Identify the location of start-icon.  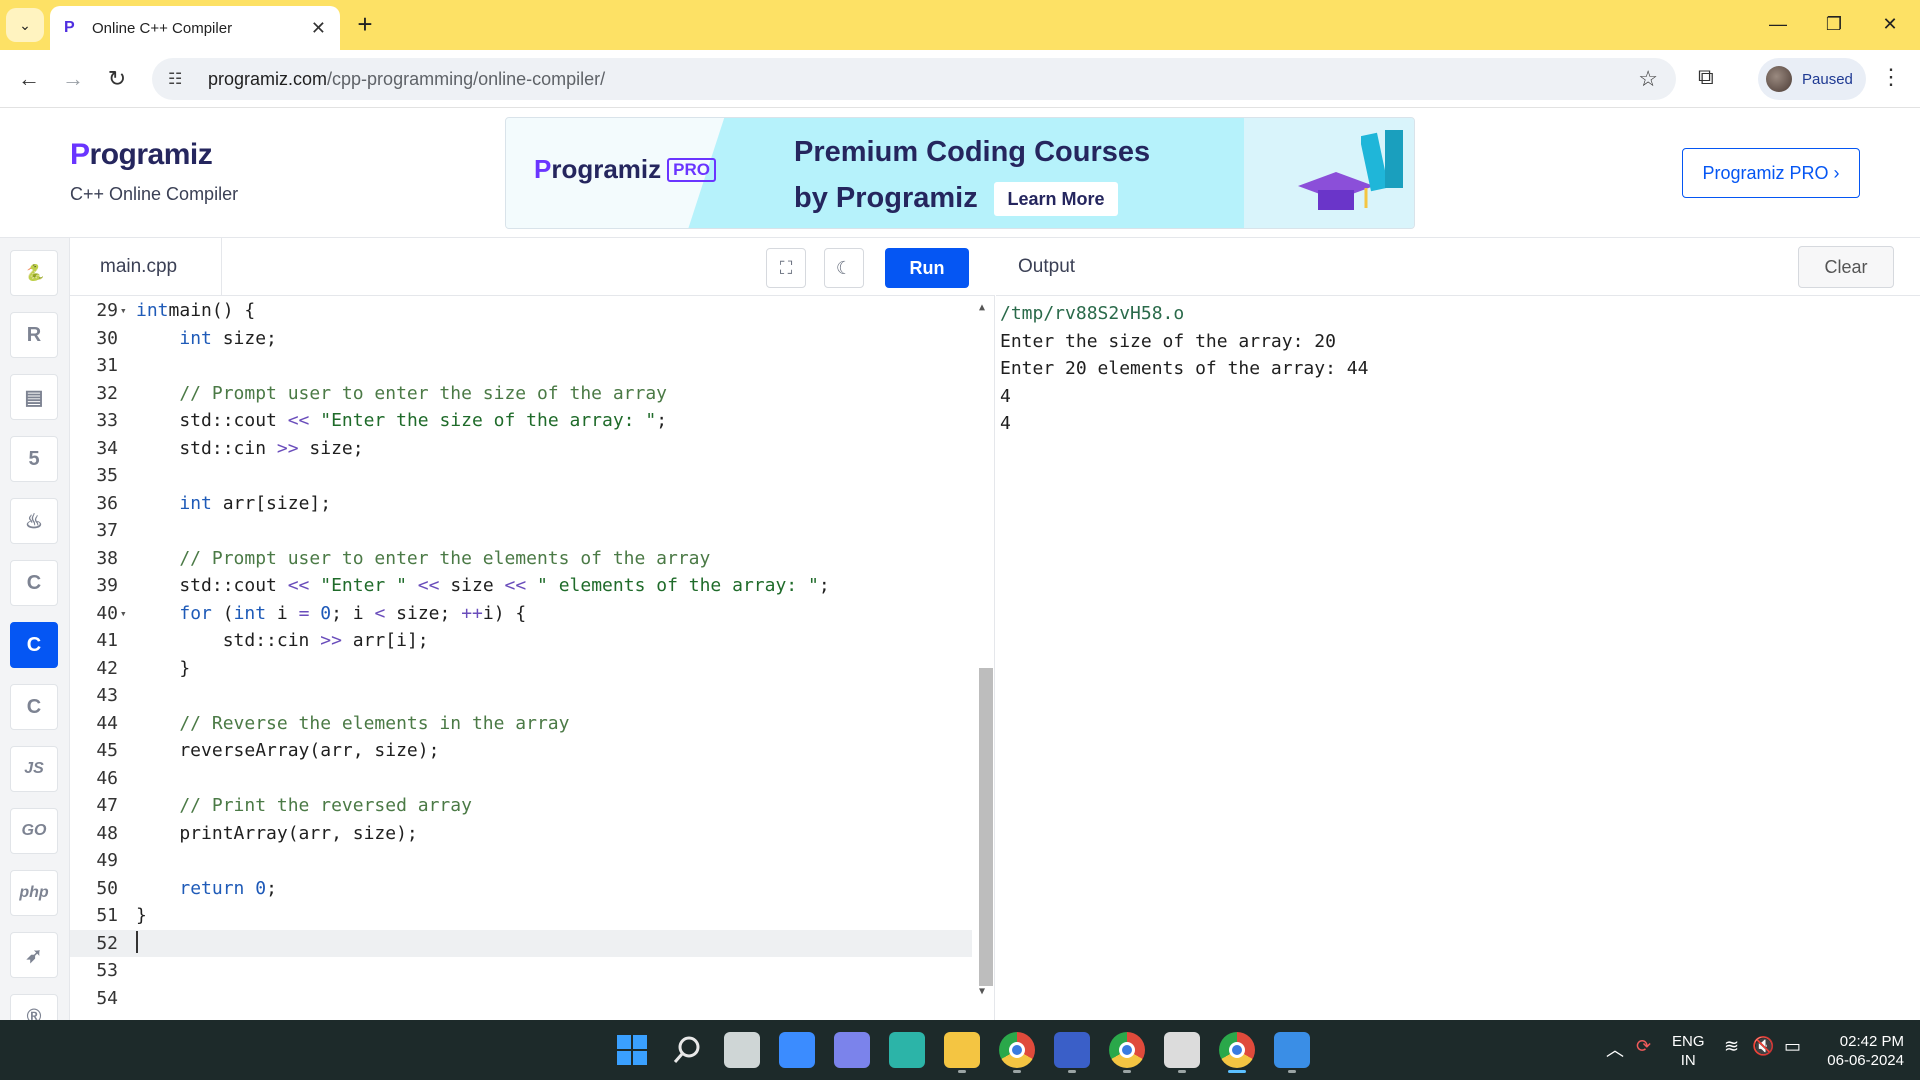
(632, 1050).